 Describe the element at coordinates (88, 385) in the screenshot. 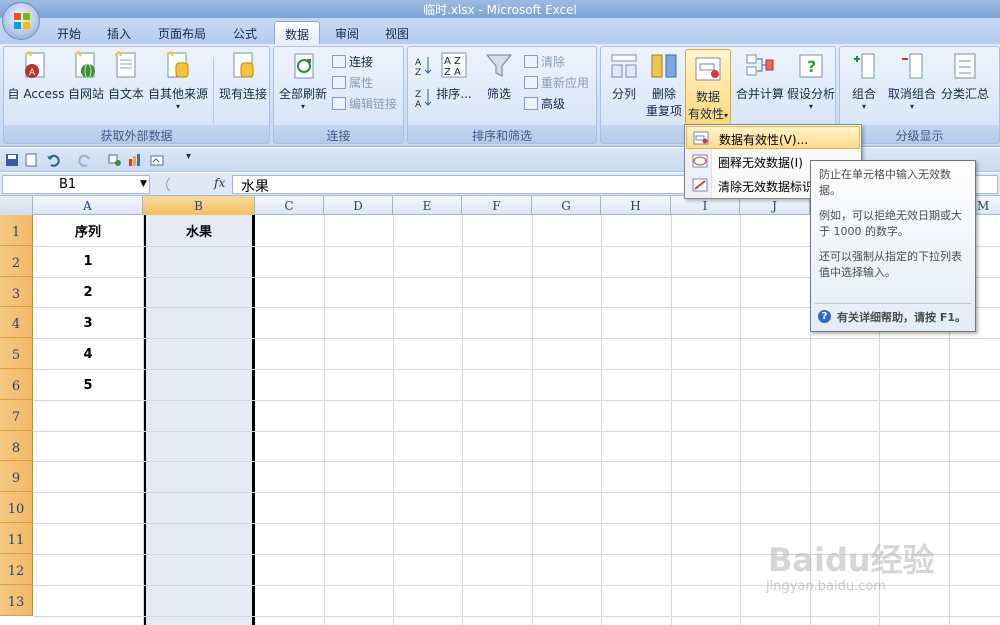

I see `cell-a6: 5` at that location.